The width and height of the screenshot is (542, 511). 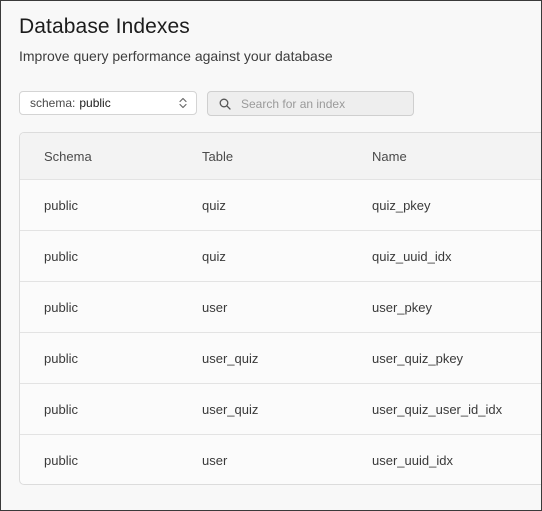 I want to click on cell-name: user_pkey, so click(x=402, y=307).